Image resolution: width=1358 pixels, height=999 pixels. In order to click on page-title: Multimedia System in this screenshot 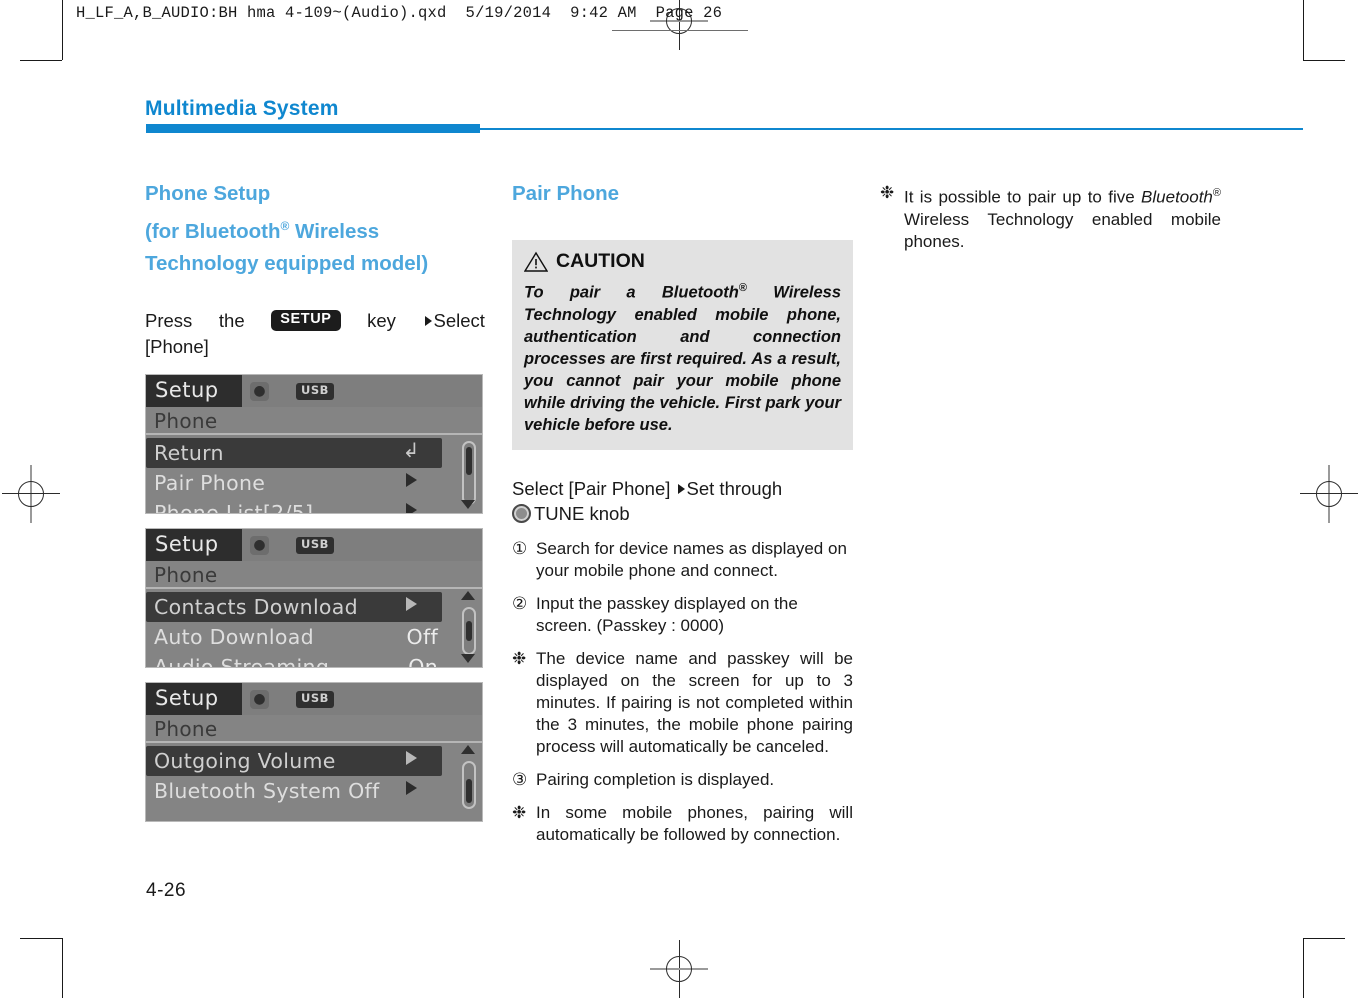, I will do `click(242, 108)`.